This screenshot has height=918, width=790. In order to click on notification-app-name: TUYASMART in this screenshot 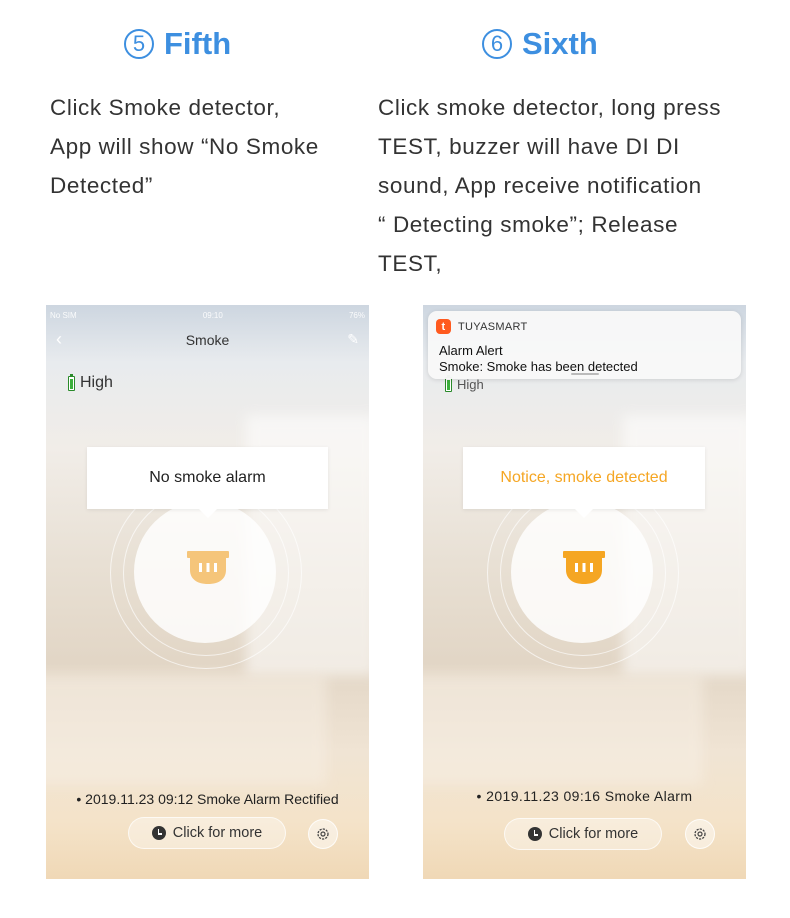, I will do `click(493, 326)`.